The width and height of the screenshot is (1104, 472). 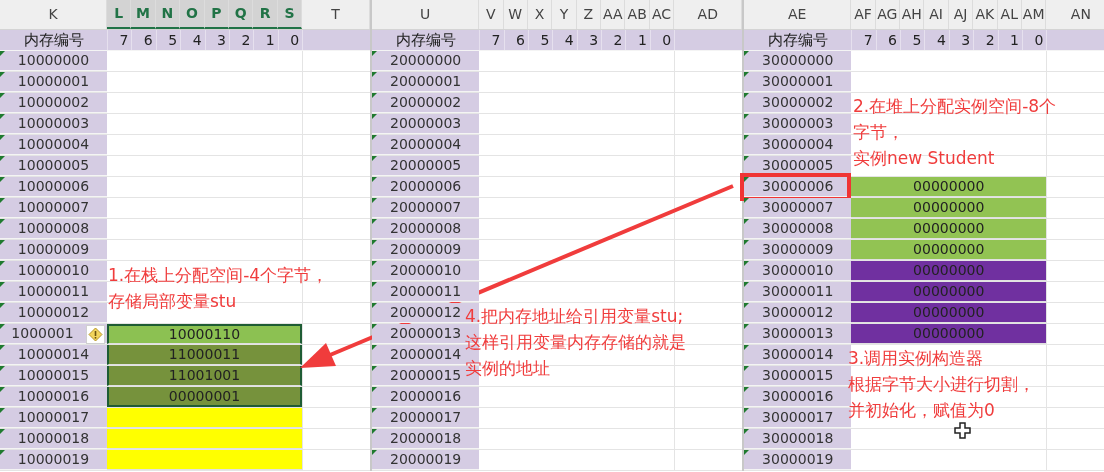 I want to click on address-cell: 30000004, so click(x=798, y=145).